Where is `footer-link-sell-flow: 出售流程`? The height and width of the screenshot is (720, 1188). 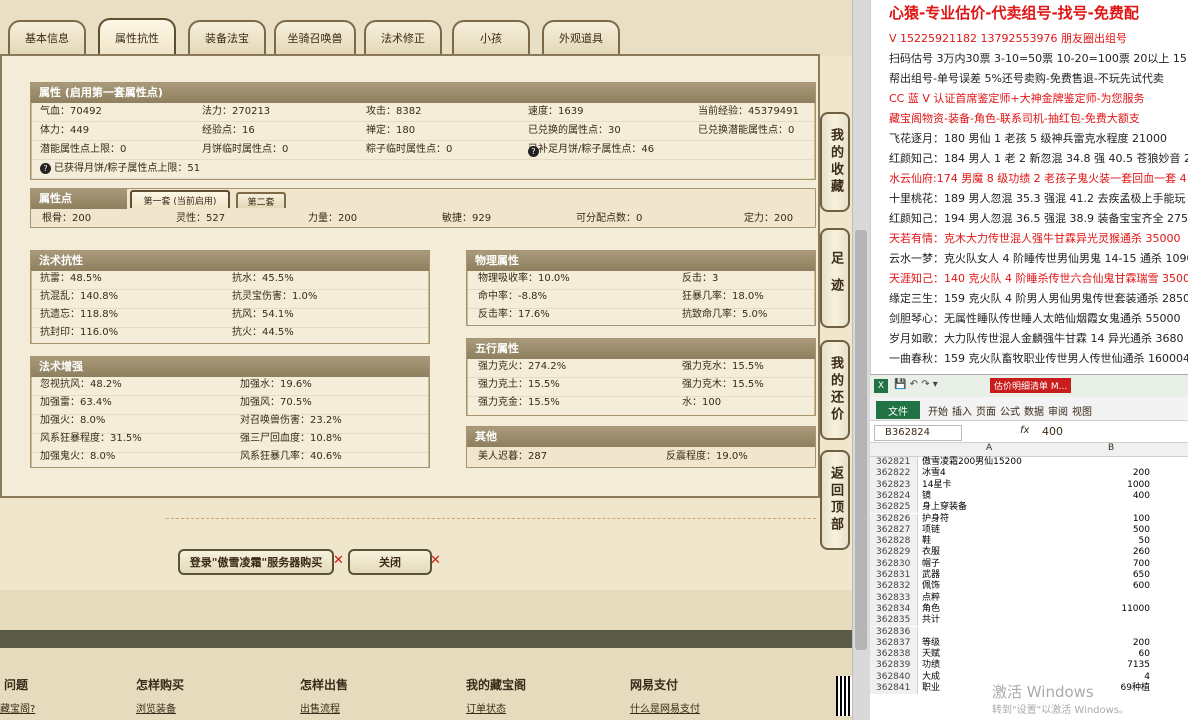 footer-link-sell-flow: 出售流程 is located at coordinates (320, 707).